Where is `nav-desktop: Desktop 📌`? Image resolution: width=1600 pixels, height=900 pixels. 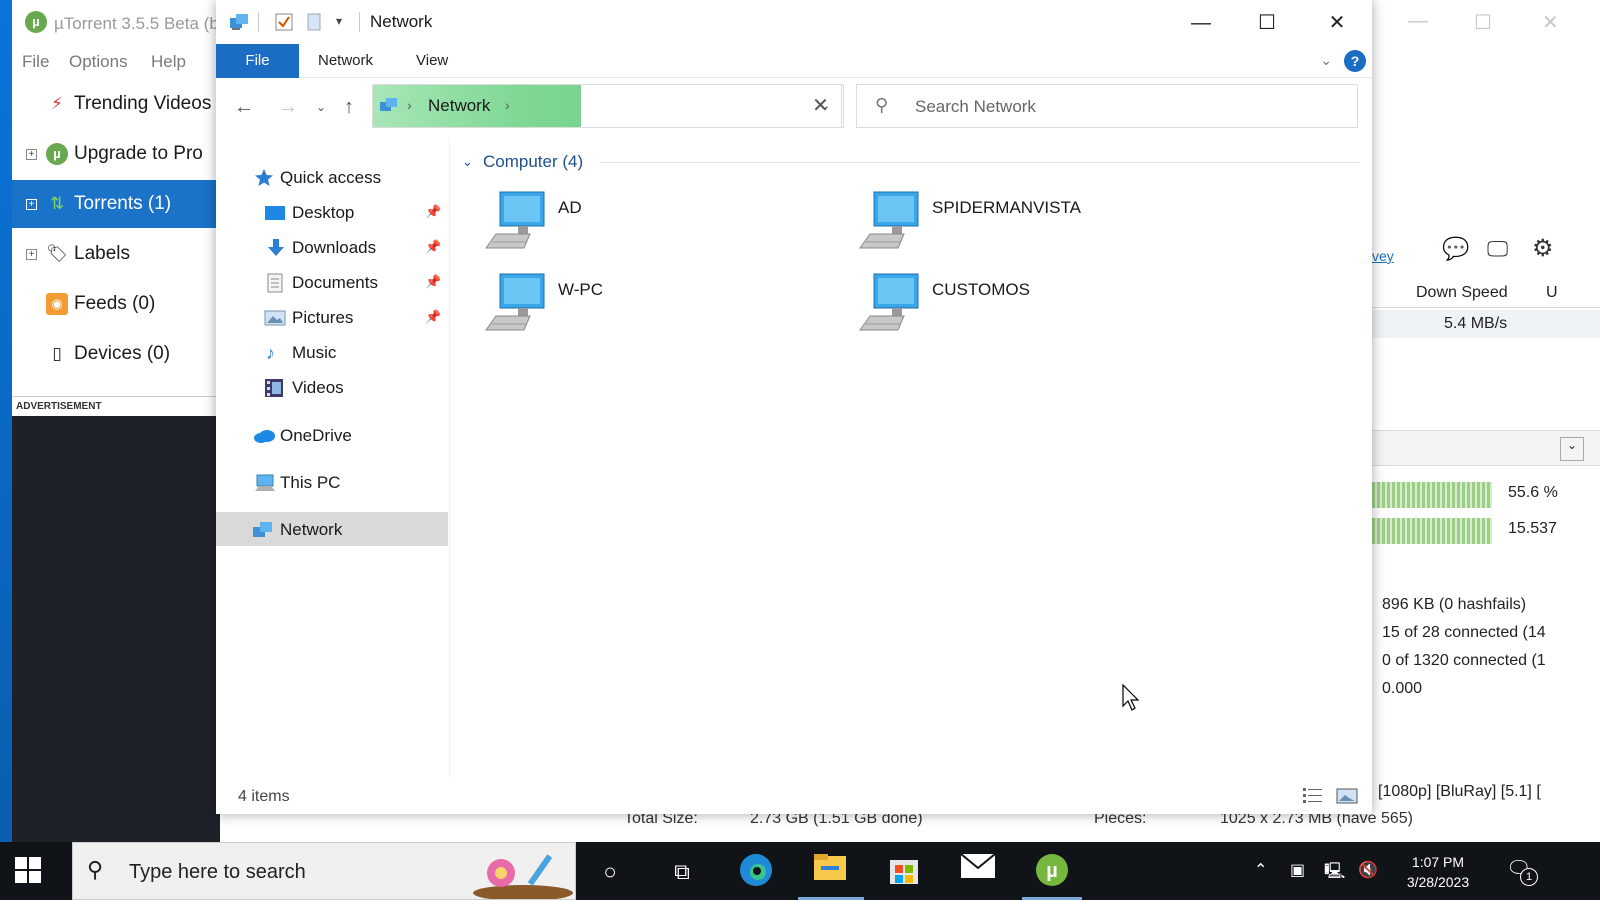
nav-desktop: Desktop 📌 is located at coordinates (332, 212).